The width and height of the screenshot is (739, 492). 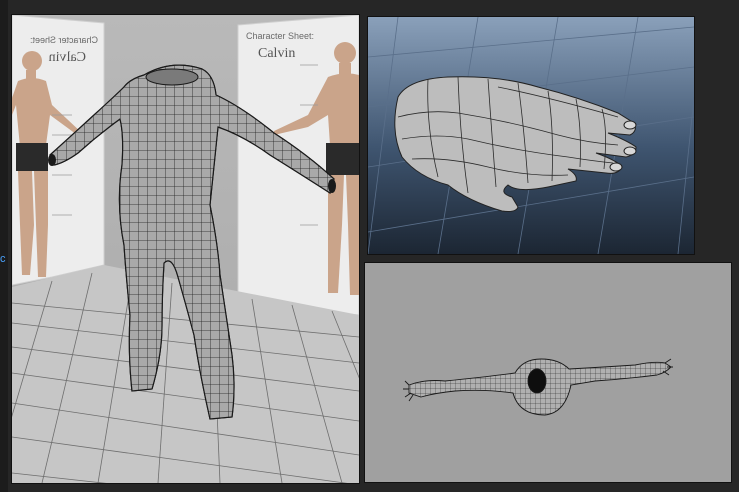 What do you see at coordinates (64, 40) in the screenshot?
I see `sheet-title-left: Character Sheet:` at bounding box center [64, 40].